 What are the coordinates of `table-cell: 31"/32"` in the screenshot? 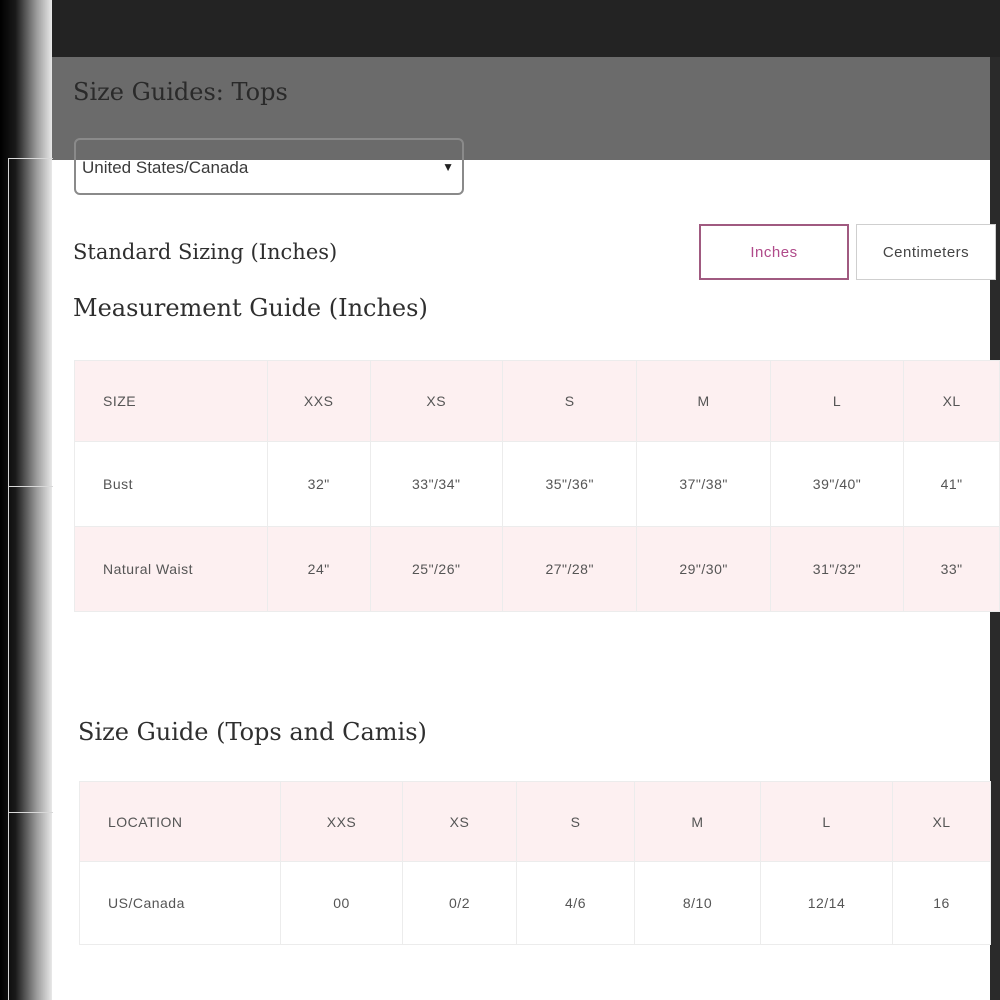 It's located at (837, 569).